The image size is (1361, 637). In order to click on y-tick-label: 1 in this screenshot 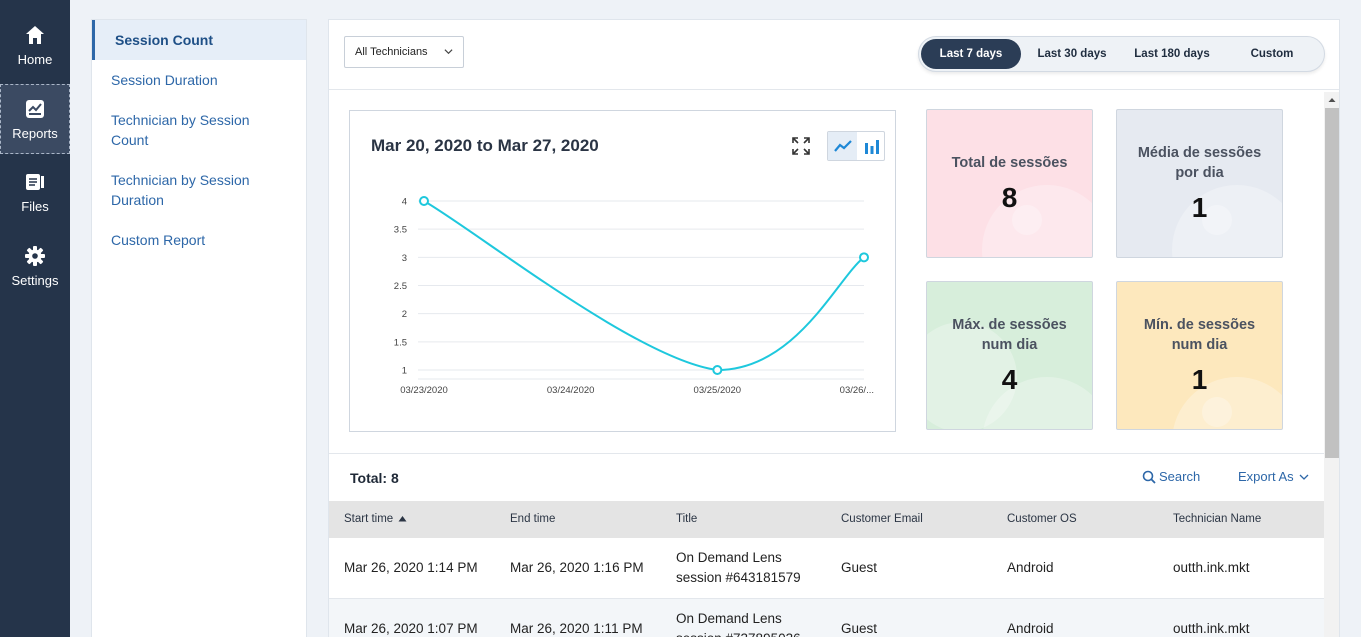, I will do `click(404, 371)`.